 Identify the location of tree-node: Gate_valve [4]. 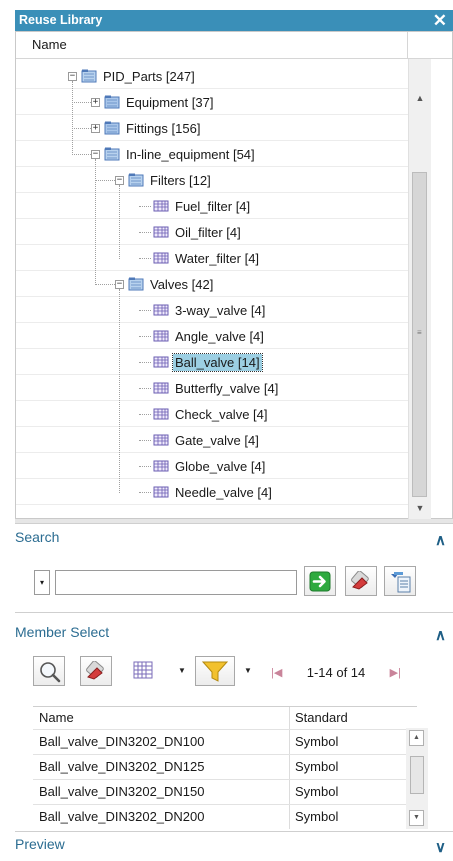
(200, 440).